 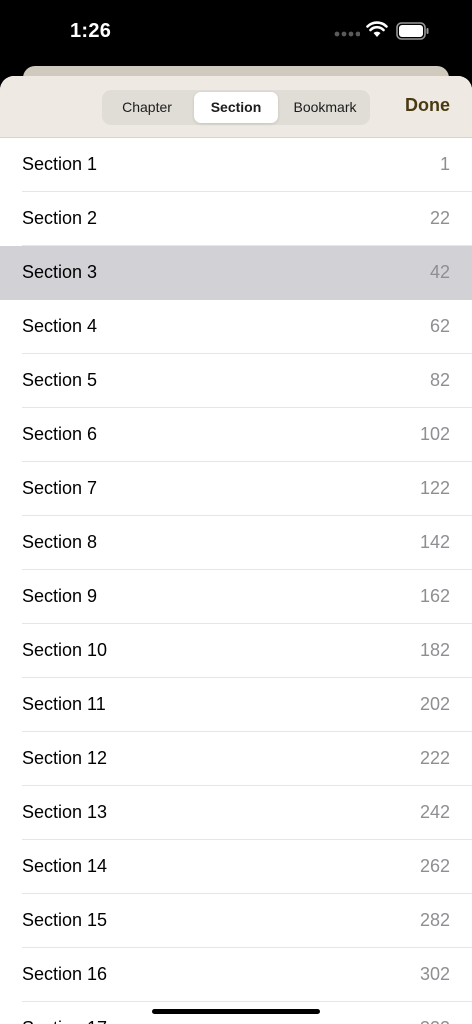 I want to click on section-title: Section 15, so click(x=65, y=920).